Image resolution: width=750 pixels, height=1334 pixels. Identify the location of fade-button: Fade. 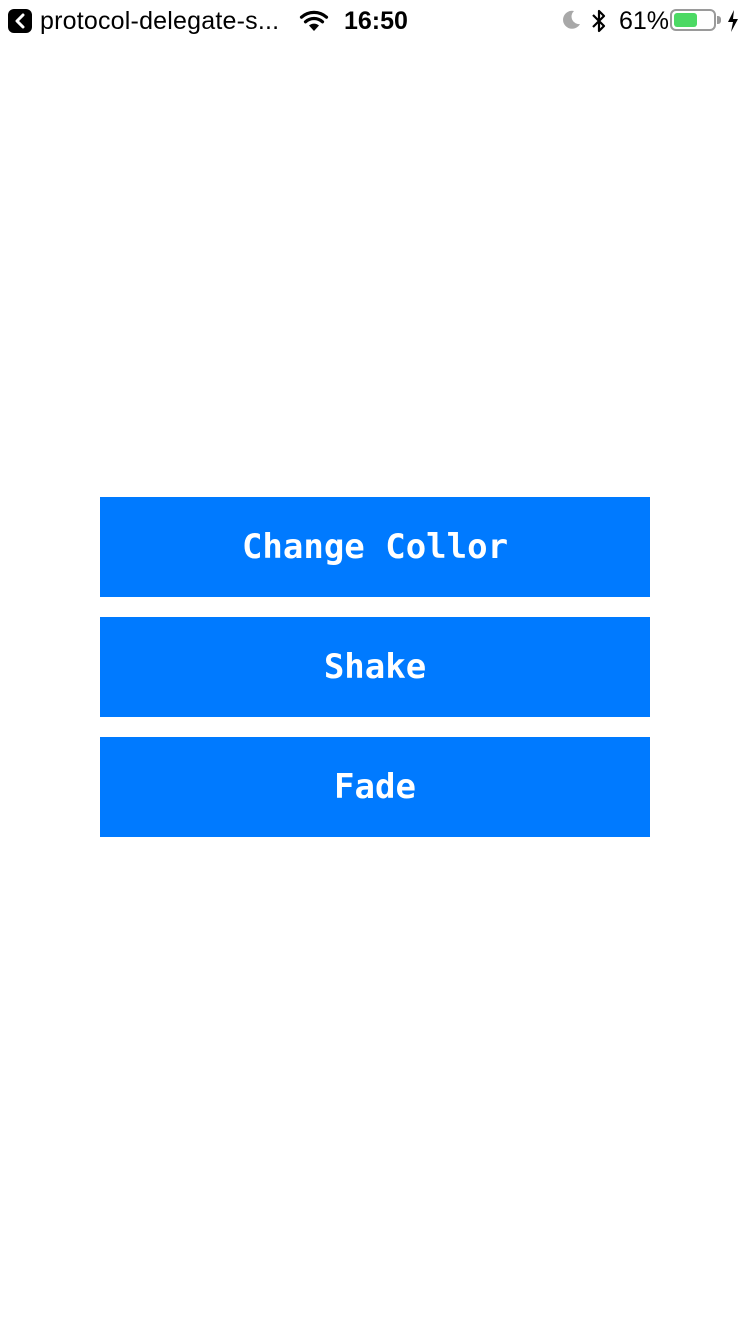
(375, 787).